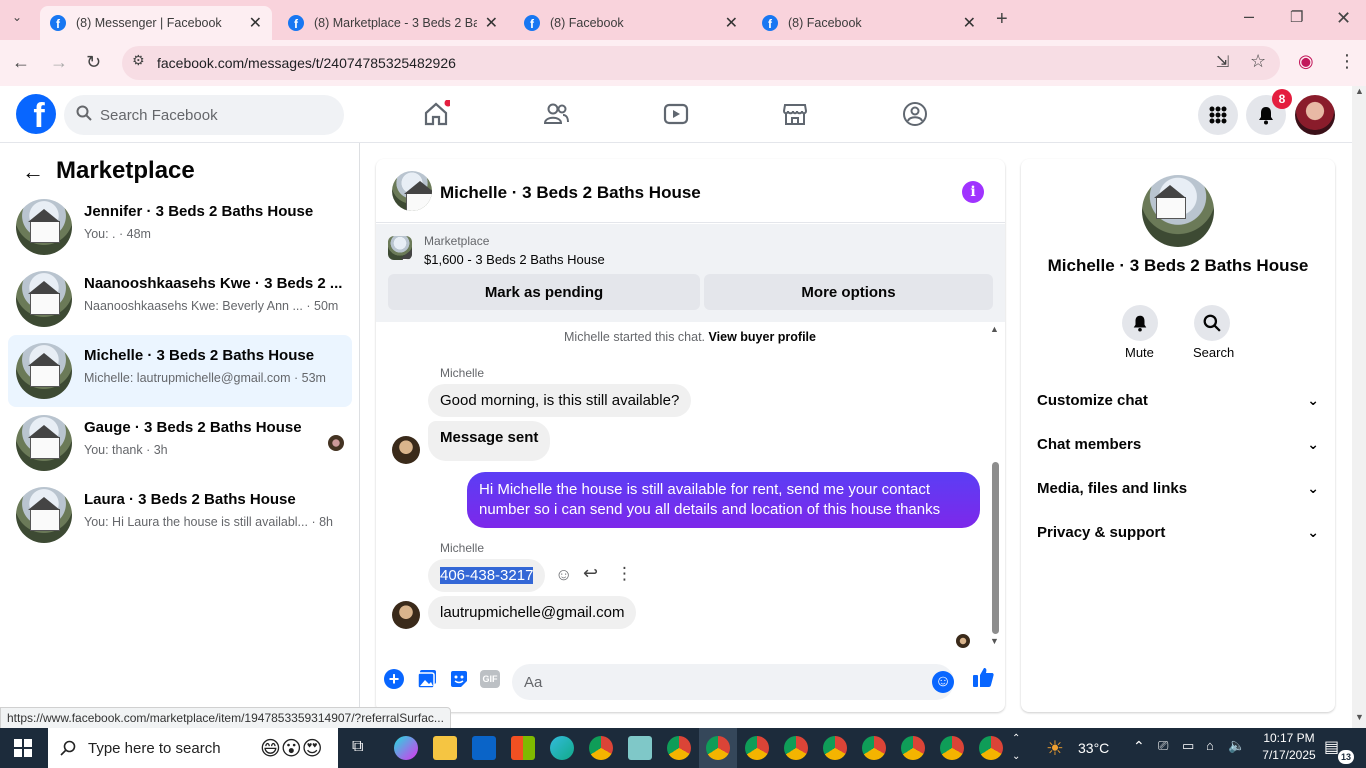 Image resolution: width=1366 pixels, height=768 pixels. I want to click on message-scrollbar: ▲ ▼, so click(995, 485).